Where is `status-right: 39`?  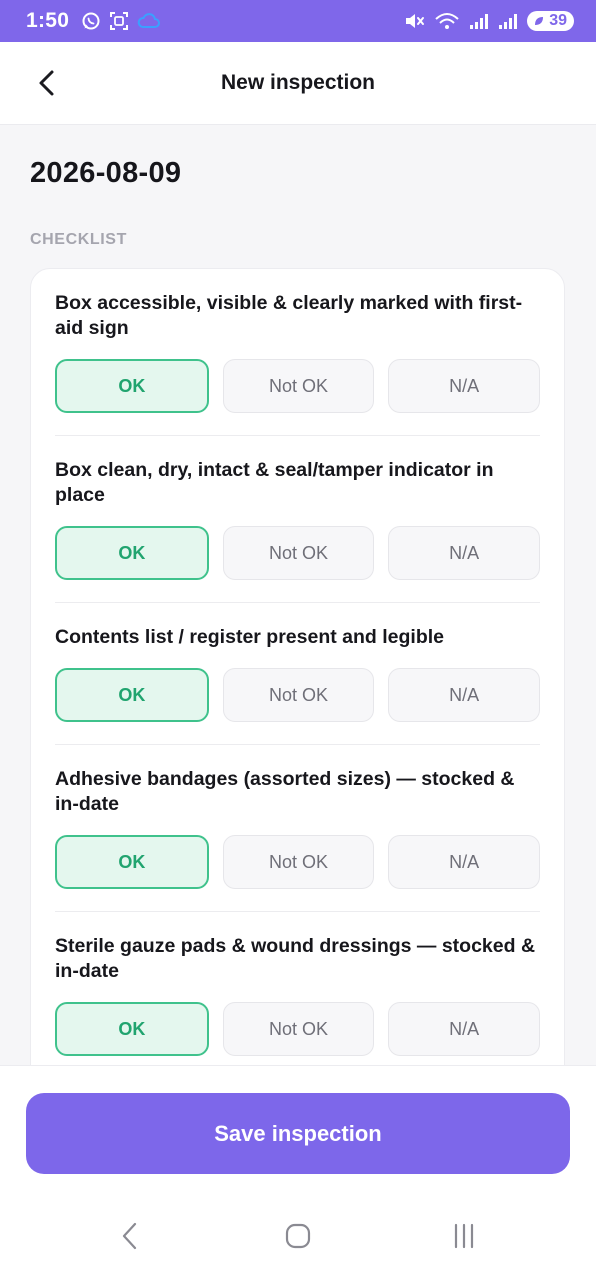 status-right: 39 is located at coordinates (488, 21).